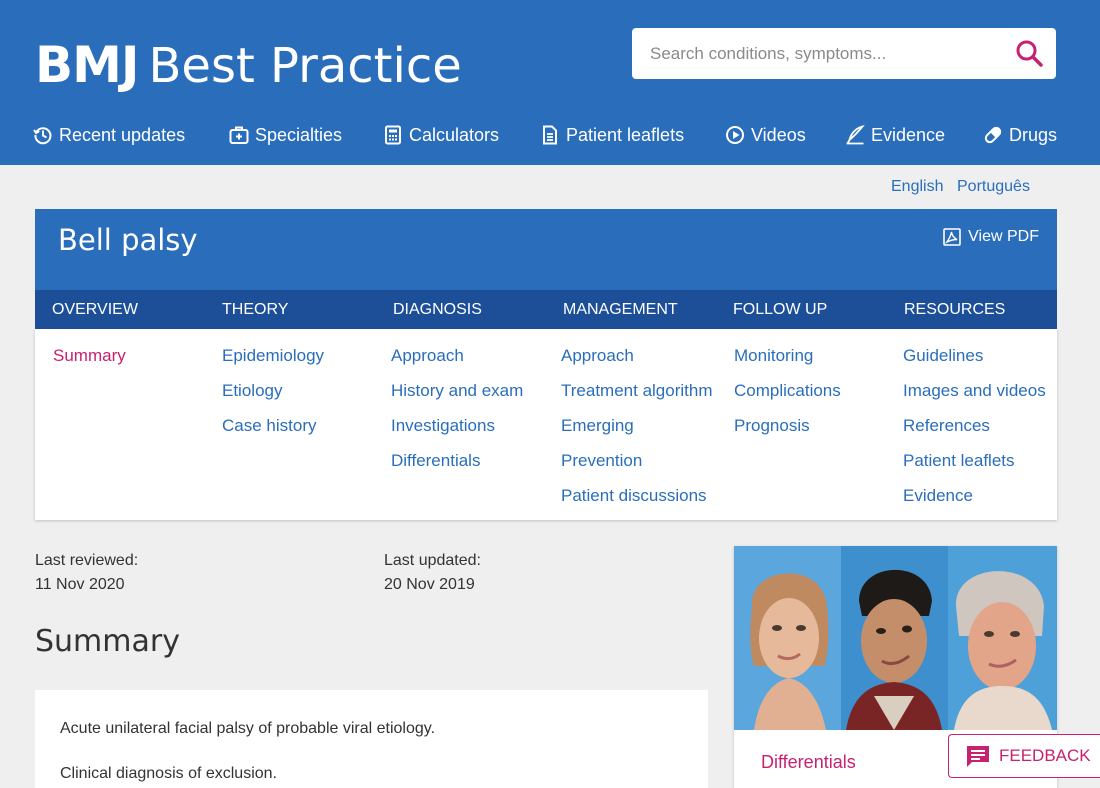 The width and height of the screenshot is (1100, 788). I want to click on nav-recent-updates: Recent updates, so click(109, 135).